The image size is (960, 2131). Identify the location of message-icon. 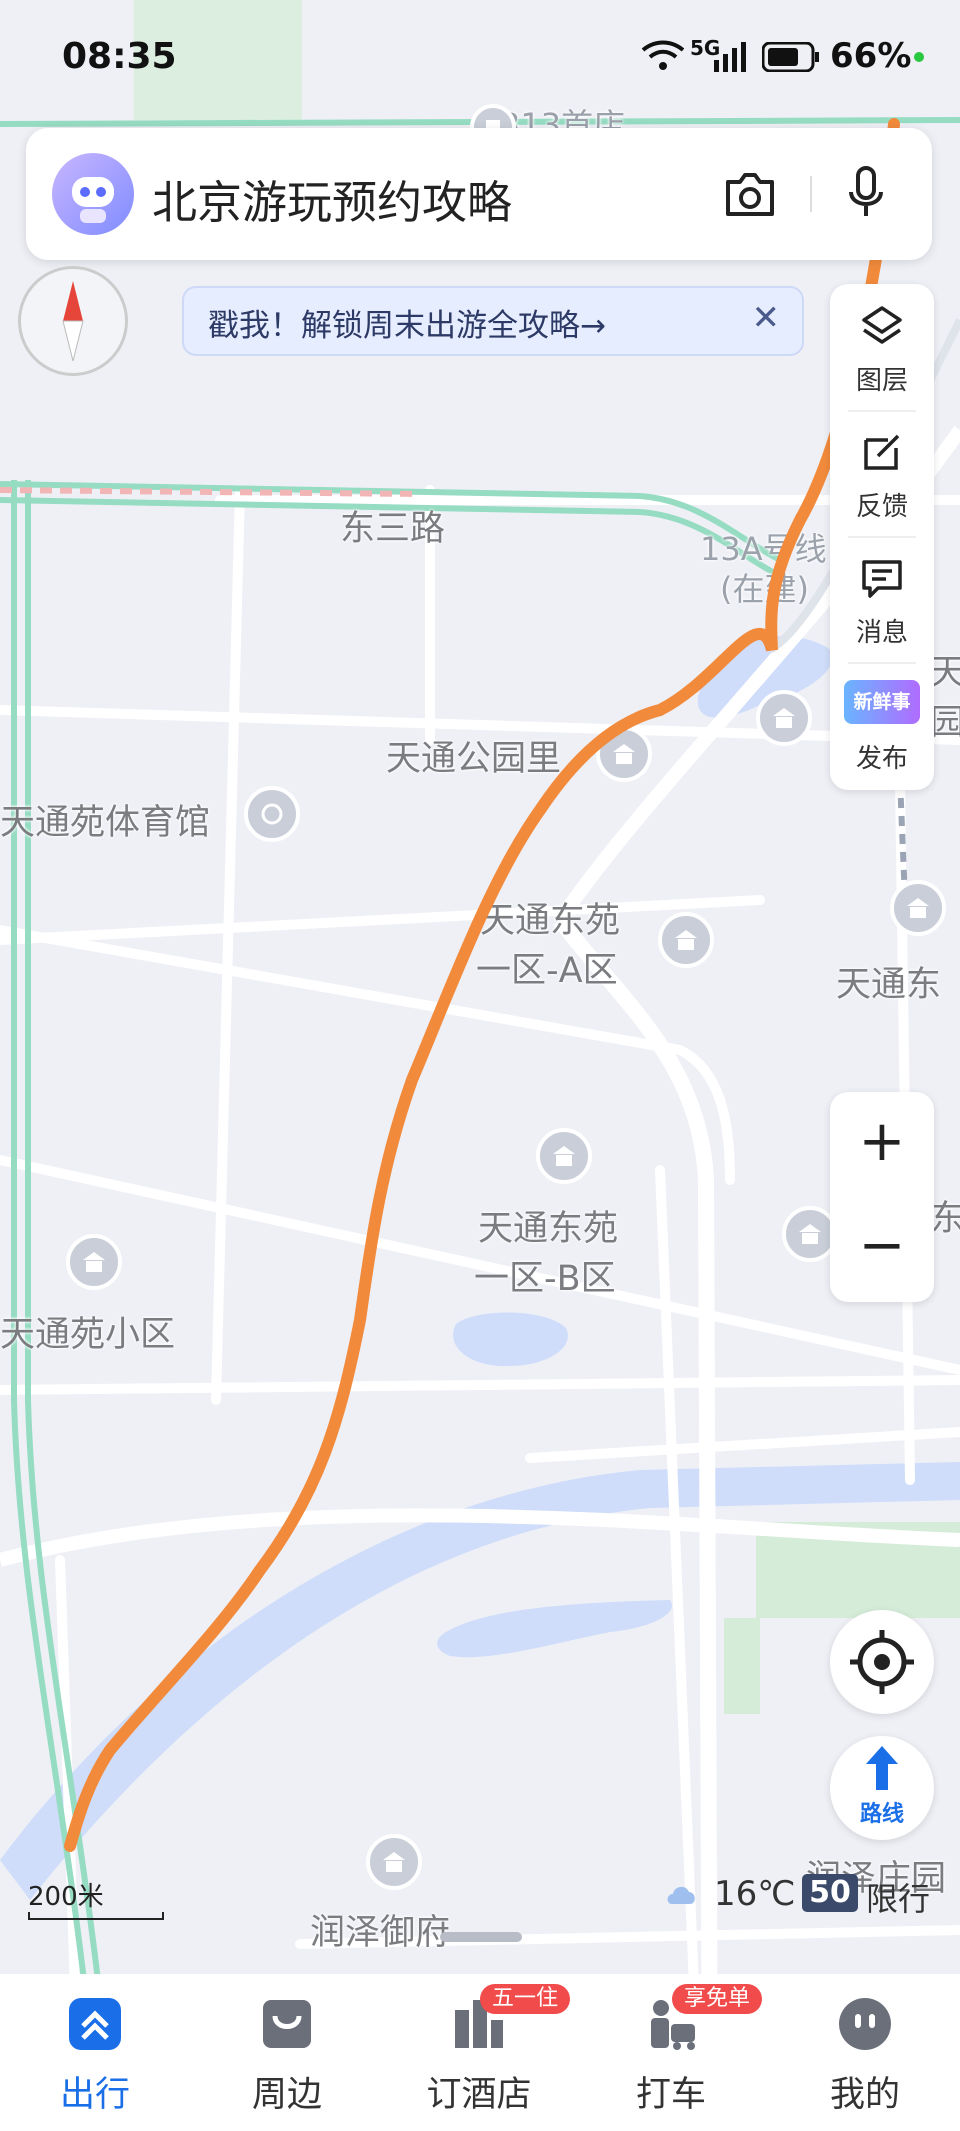
(882, 579).